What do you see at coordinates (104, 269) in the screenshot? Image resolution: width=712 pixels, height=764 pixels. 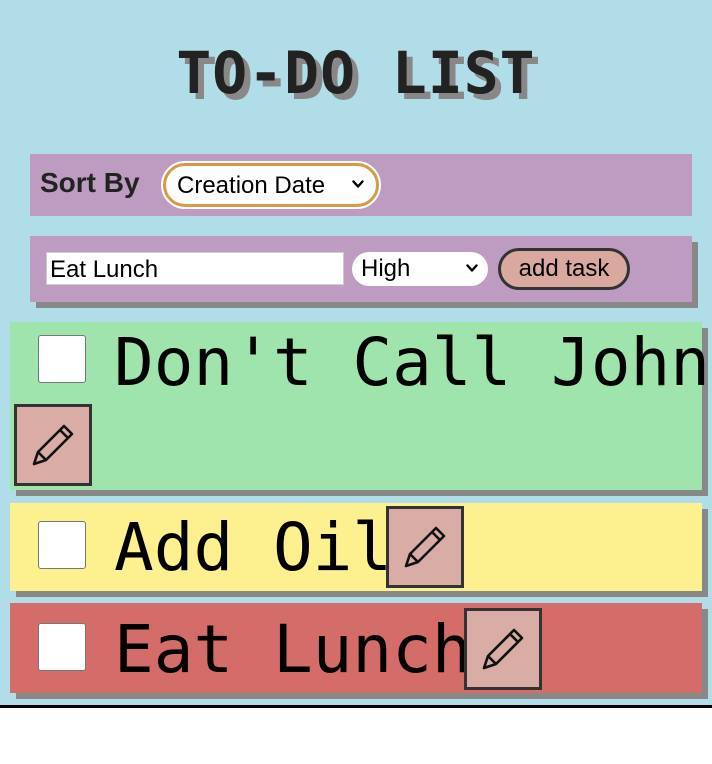 I see `task-input-value: Eat Lunch` at bounding box center [104, 269].